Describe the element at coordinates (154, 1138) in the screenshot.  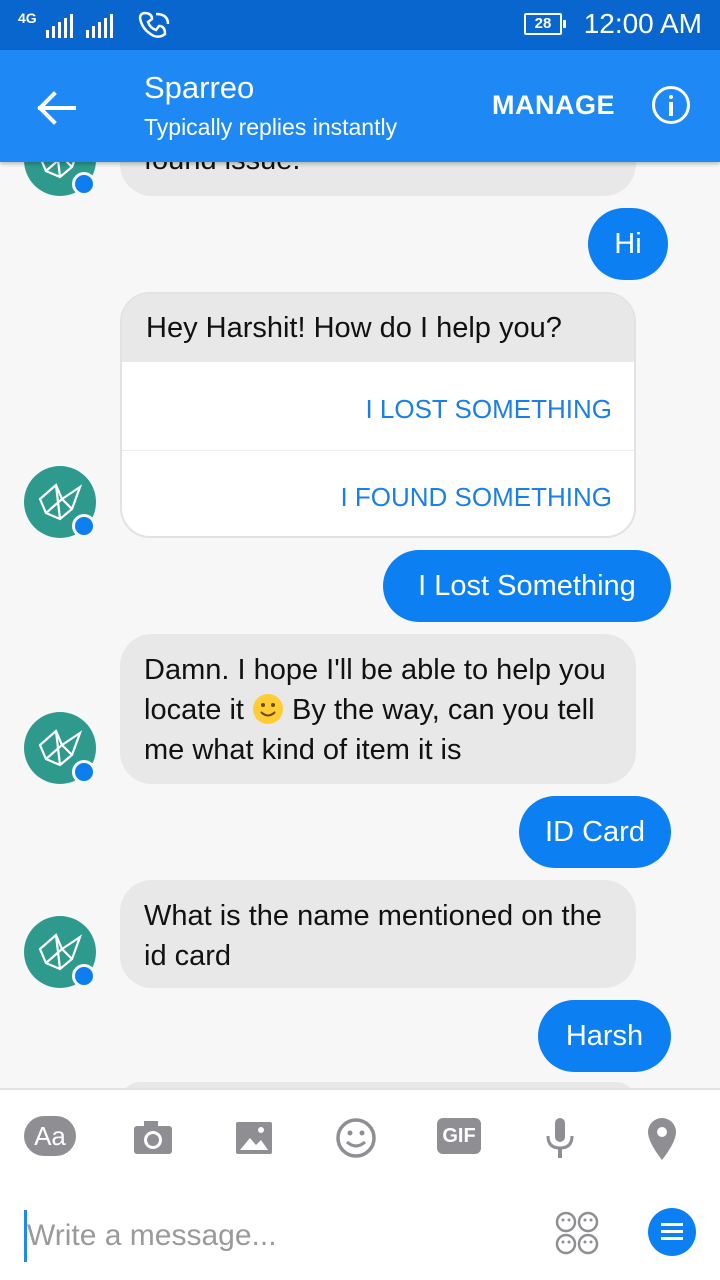
I see `camera-icon` at that location.